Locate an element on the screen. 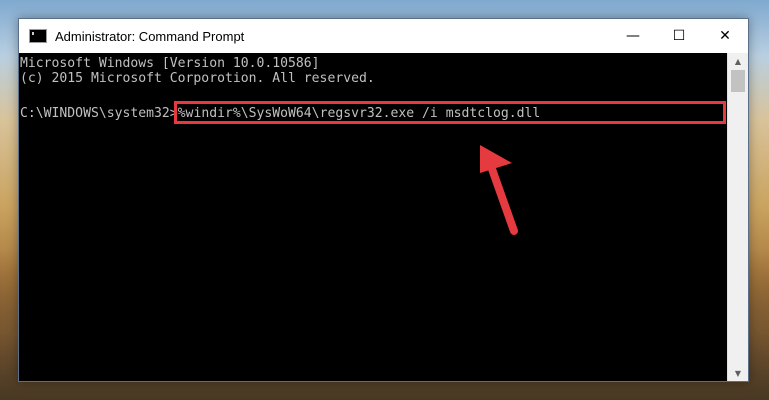 Image resolution: width=769 pixels, height=400 pixels. window-controls: — ☐ ✕ is located at coordinates (679, 36).